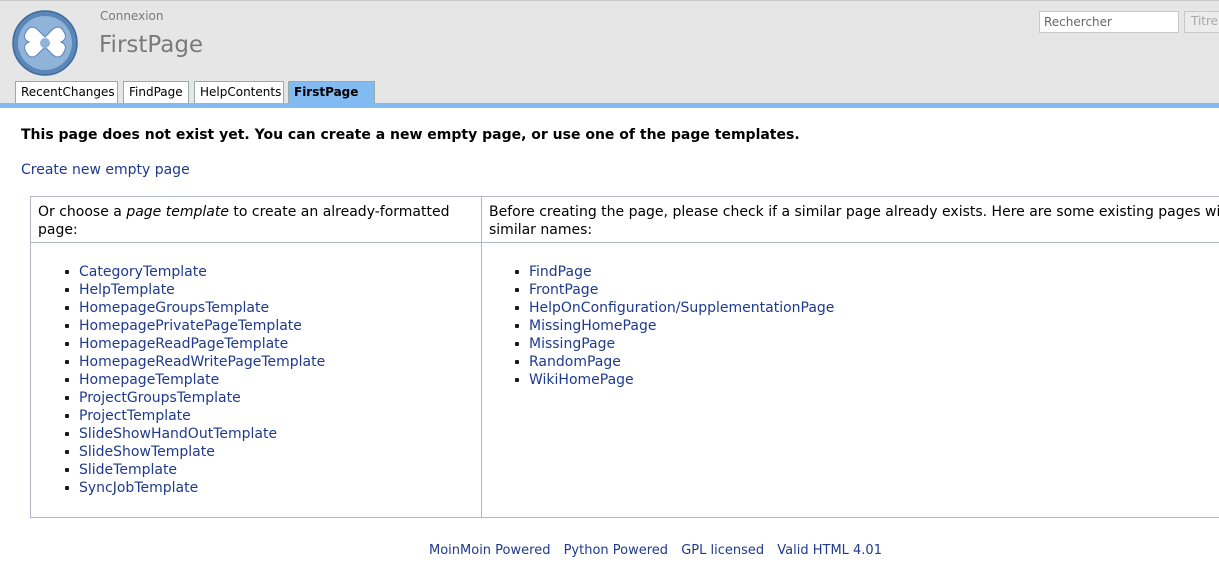 This screenshot has height=567, width=1219. What do you see at coordinates (193, 290) in the screenshot?
I see `list-item: HelpTemplate` at bounding box center [193, 290].